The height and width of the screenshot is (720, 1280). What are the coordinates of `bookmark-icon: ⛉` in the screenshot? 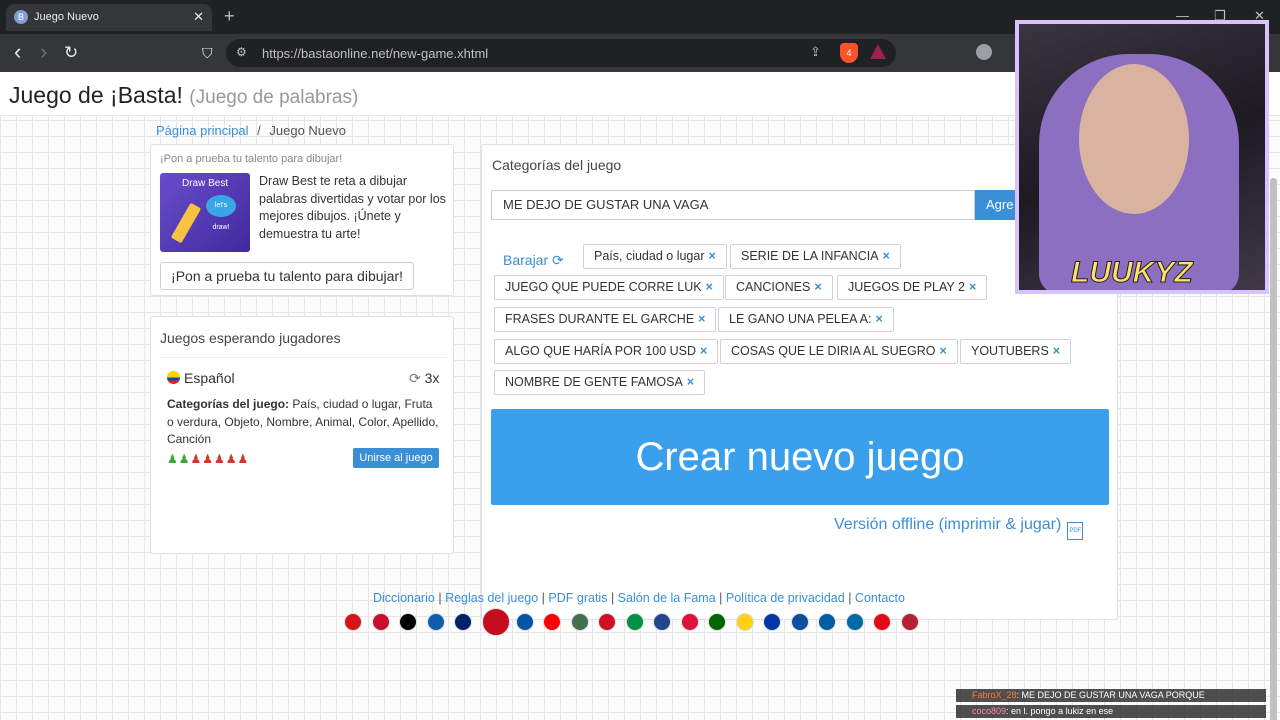 It's located at (207, 53).